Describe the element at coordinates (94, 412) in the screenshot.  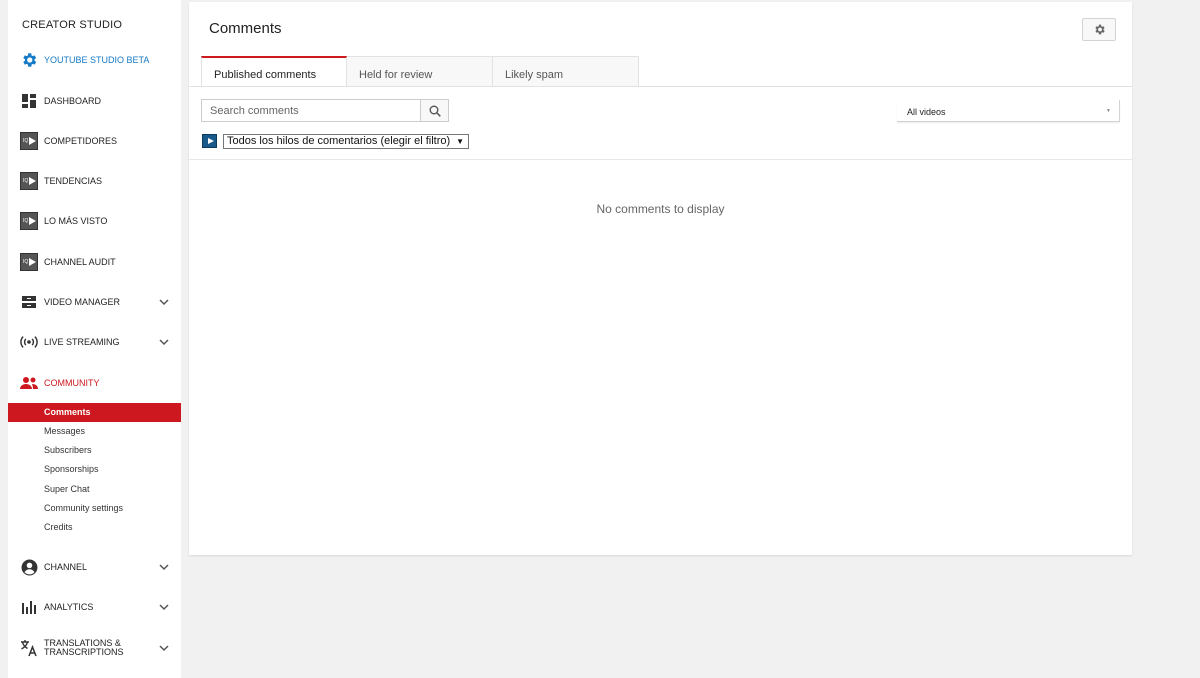
I see `sidebar-subitem-comments: Comments` at that location.